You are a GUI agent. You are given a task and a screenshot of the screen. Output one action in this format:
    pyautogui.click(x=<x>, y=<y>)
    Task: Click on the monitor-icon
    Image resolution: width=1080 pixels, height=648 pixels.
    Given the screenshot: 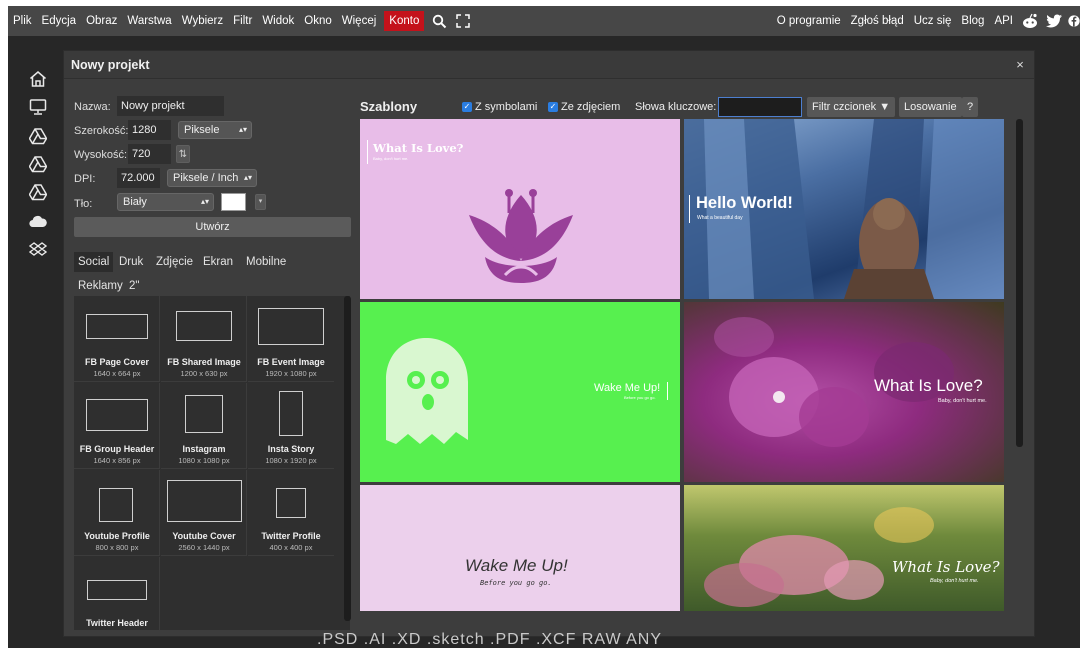 What is the action you would take?
    pyautogui.click(x=38, y=107)
    